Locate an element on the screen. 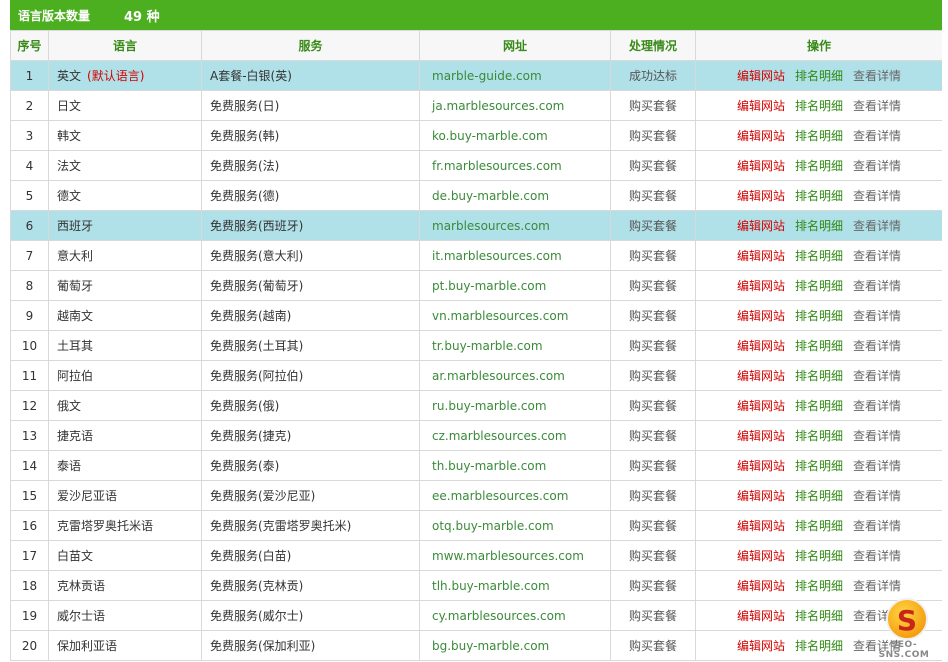 The image size is (948, 662). row-url-link: otq.buy-marble.com is located at coordinates (515, 525).